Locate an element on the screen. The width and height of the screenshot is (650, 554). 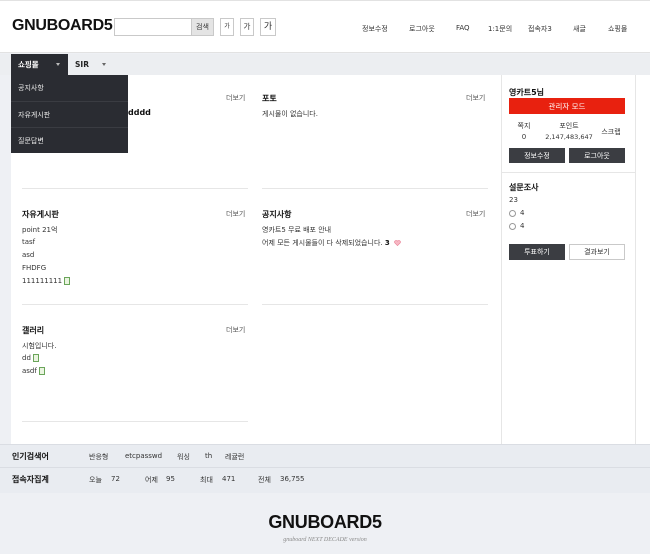
popular-keyword: 반응형 is located at coordinates (98, 457).